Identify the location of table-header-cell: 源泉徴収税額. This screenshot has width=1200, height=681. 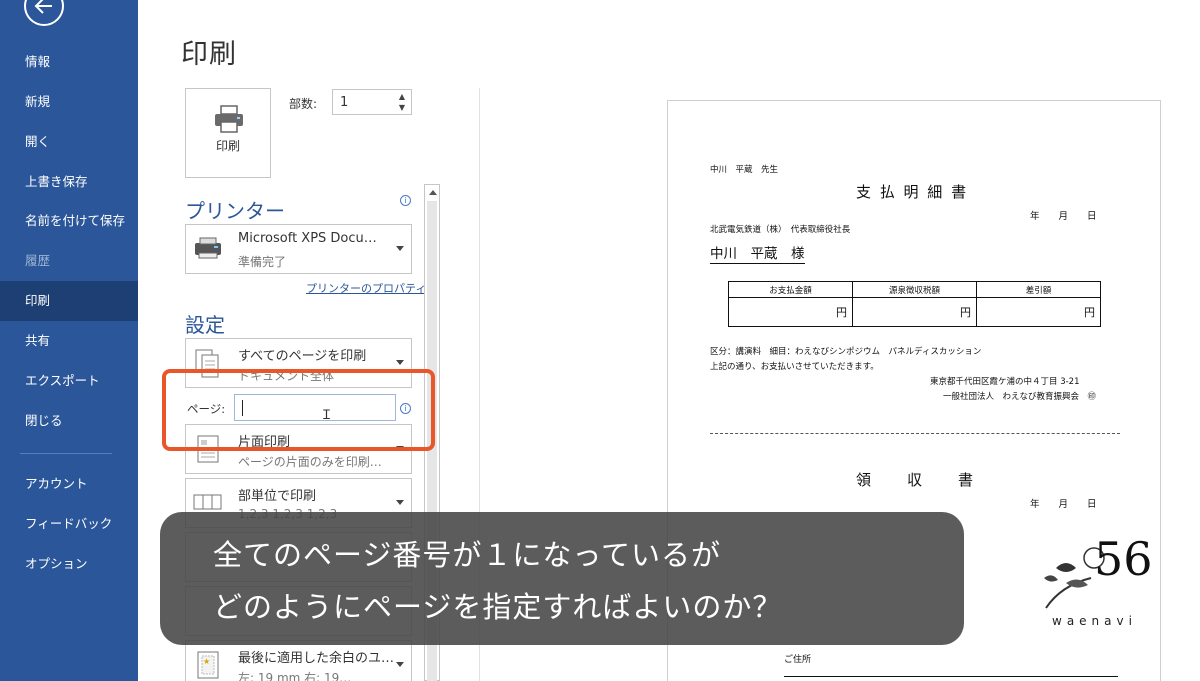
(914, 289).